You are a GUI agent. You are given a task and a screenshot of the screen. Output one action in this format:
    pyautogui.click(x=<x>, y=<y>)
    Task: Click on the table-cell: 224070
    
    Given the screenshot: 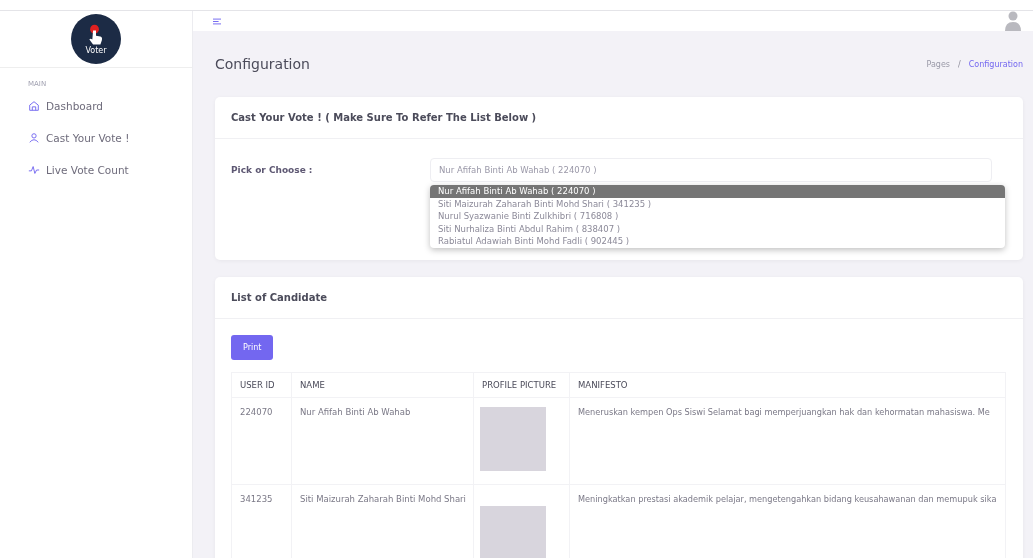 What is the action you would take?
    pyautogui.click(x=261, y=441)
    